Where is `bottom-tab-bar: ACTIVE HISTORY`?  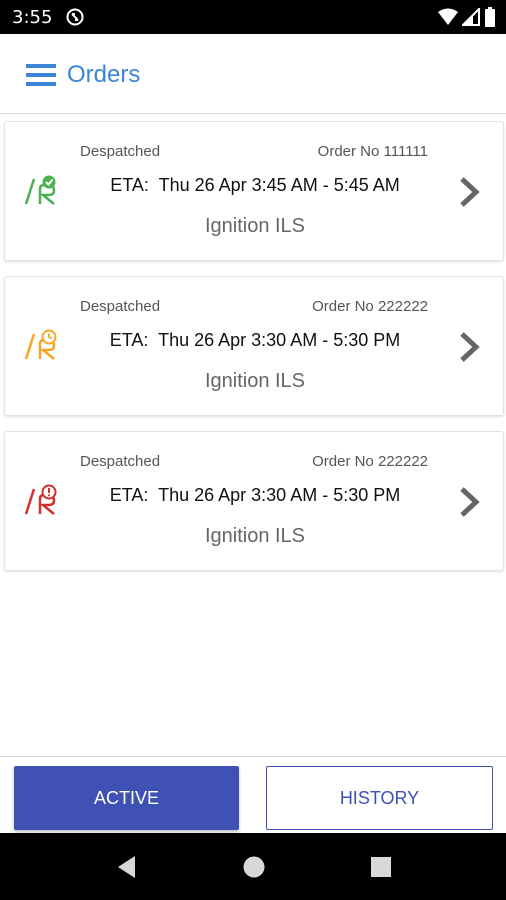 bottom-tab-bar: ACTIVE HISTORY is located at coordinates (253, 794).